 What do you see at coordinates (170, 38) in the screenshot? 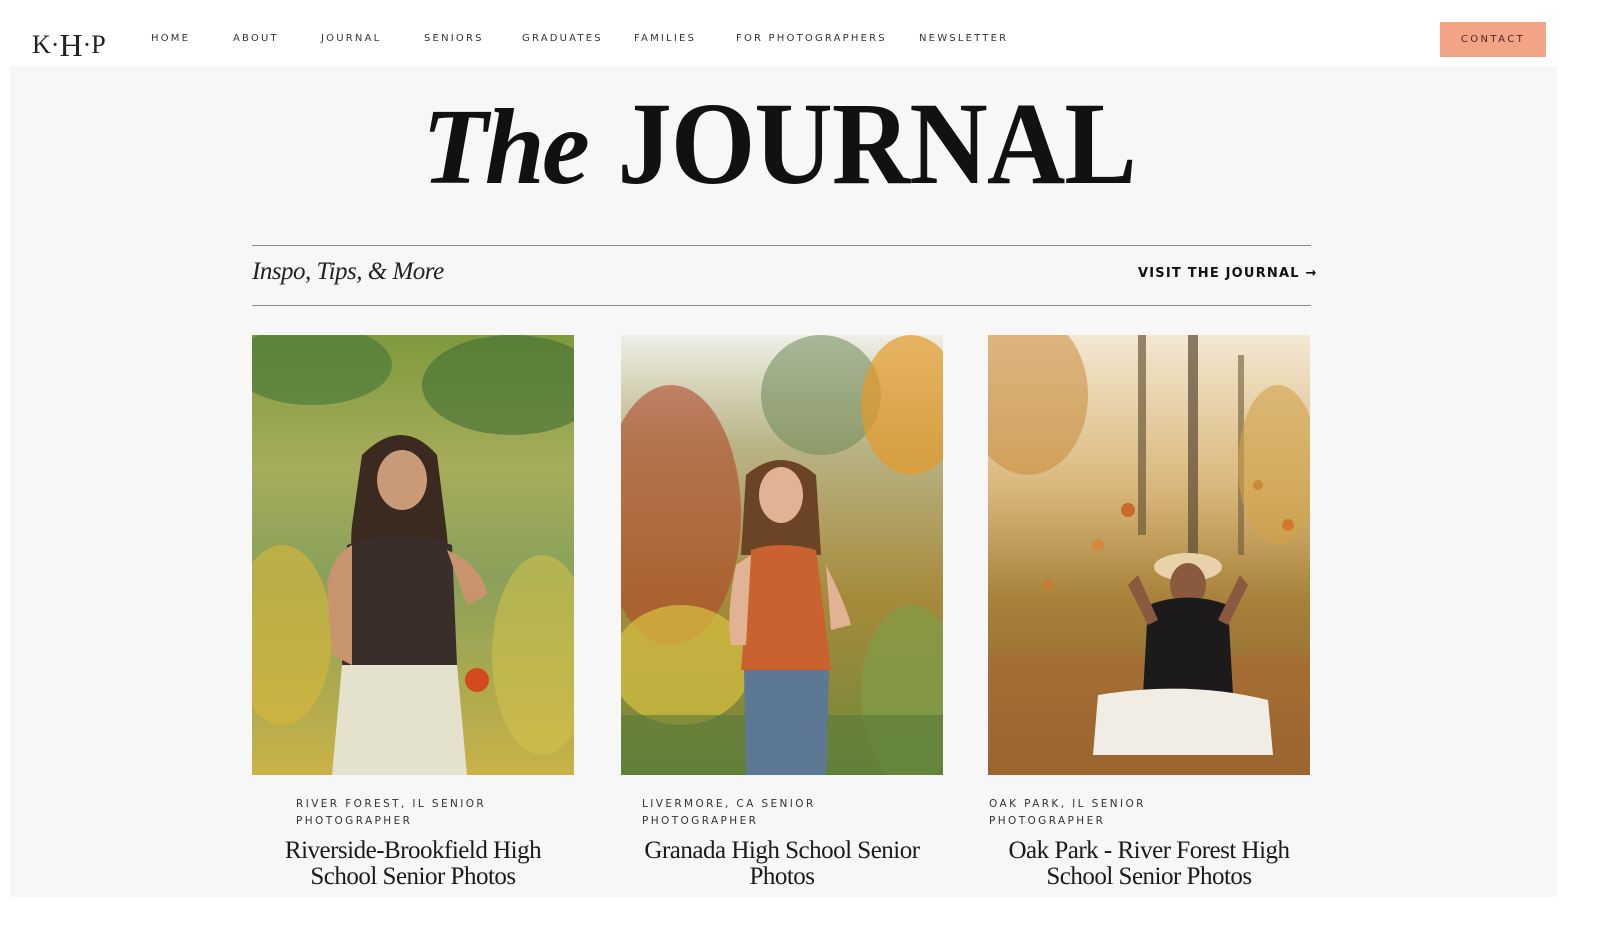
I see `nav-home: HOME` at bounding box center [170, 38].